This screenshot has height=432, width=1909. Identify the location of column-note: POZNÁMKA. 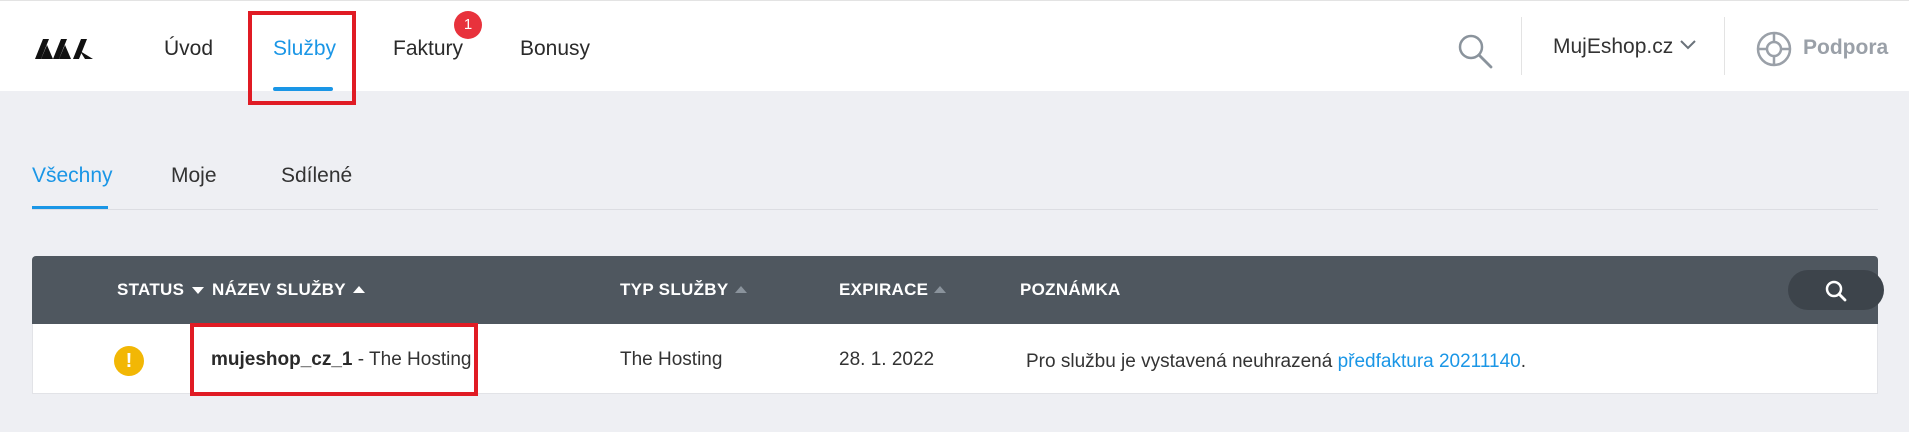
(1070, 289).